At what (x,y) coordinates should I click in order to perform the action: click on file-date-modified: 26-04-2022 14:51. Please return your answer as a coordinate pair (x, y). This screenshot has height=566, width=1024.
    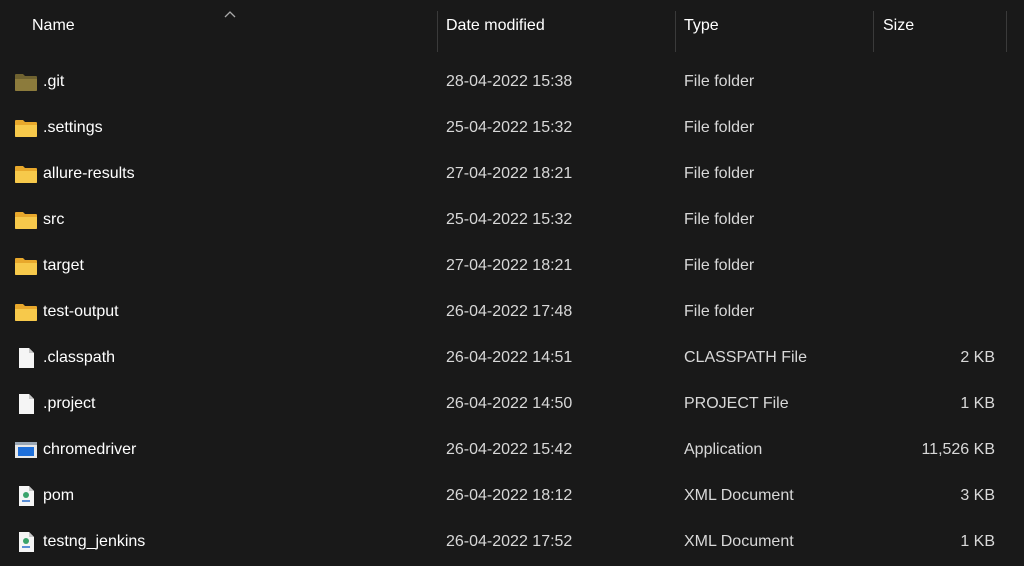
    Looking at the image, I should click on (509, 357).